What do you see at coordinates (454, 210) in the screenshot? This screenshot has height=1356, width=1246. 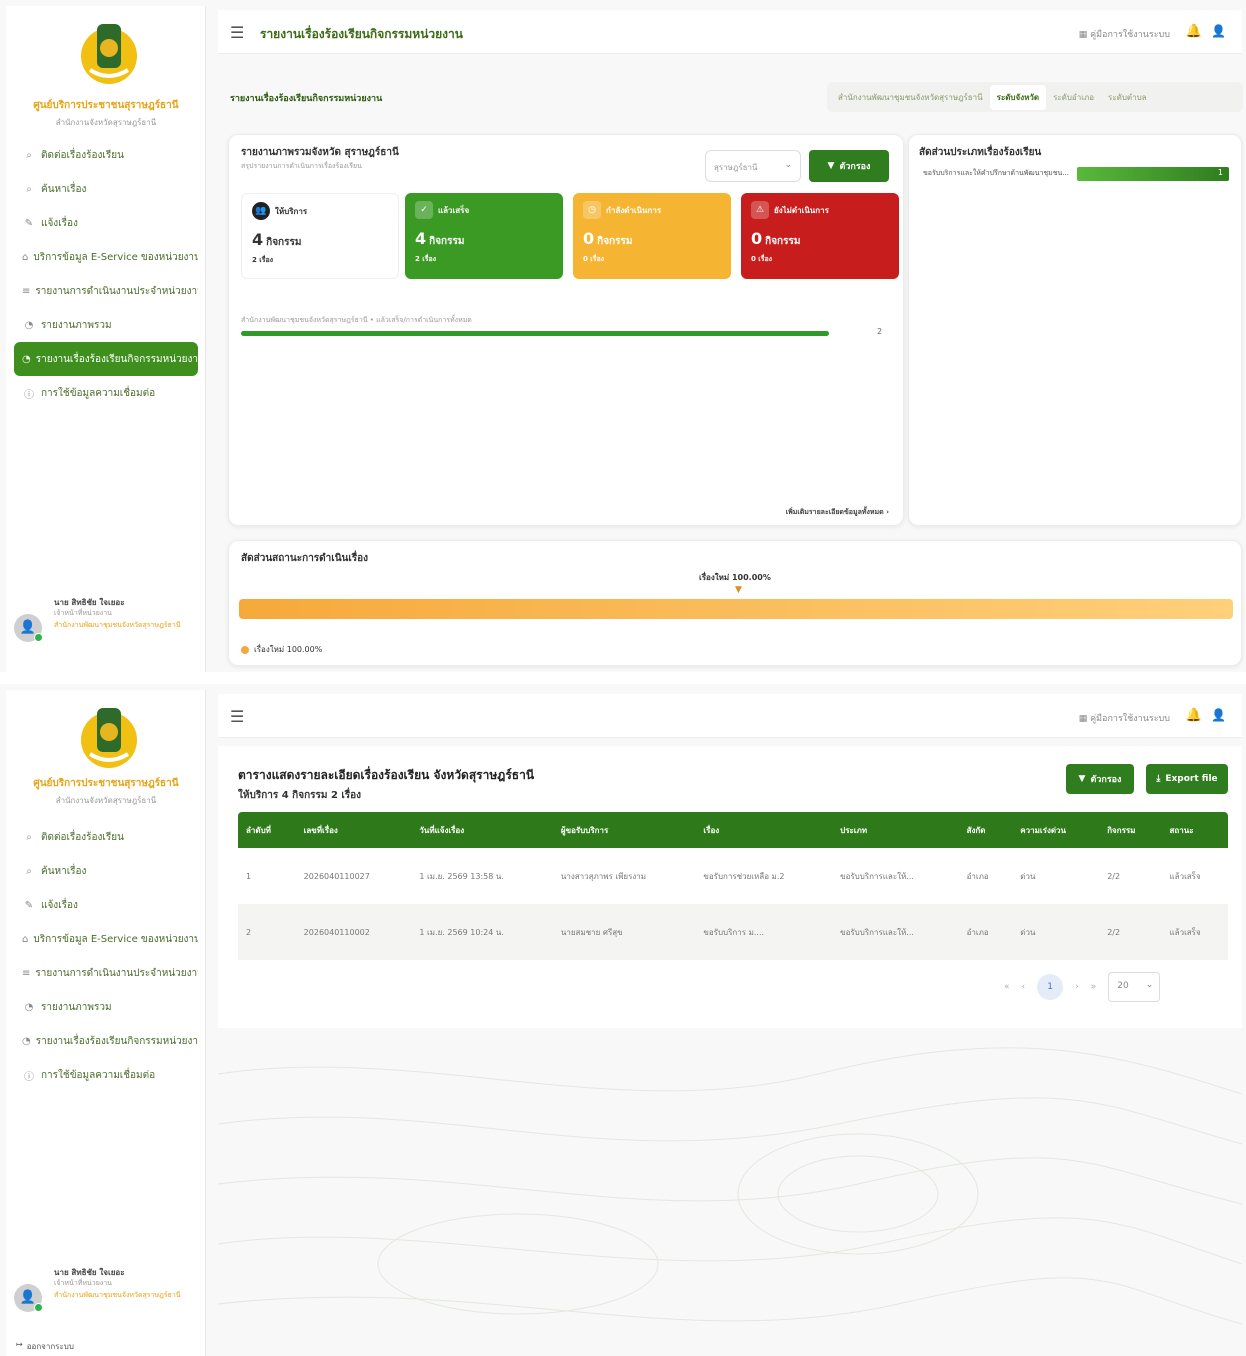 I see `stat-label: แล้วเสร็จ` at bounding box center [454, 210].